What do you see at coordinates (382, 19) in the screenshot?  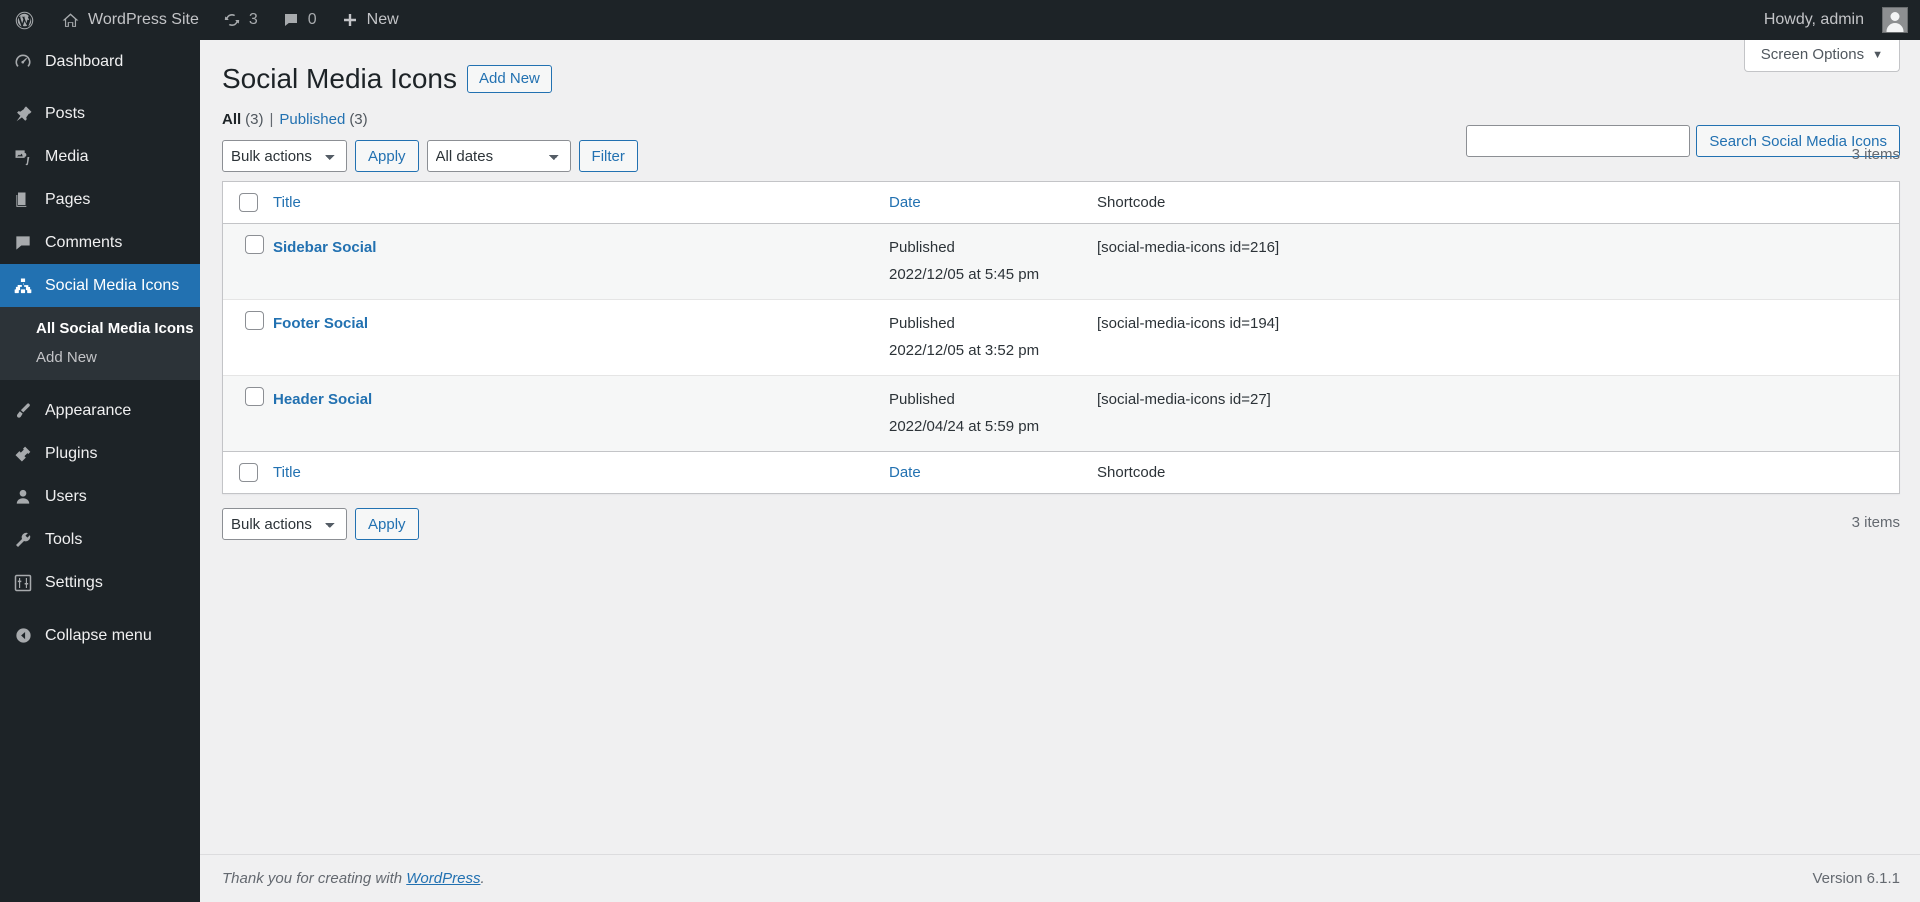 I see `new-label: New` at bounding box center [382, 19].